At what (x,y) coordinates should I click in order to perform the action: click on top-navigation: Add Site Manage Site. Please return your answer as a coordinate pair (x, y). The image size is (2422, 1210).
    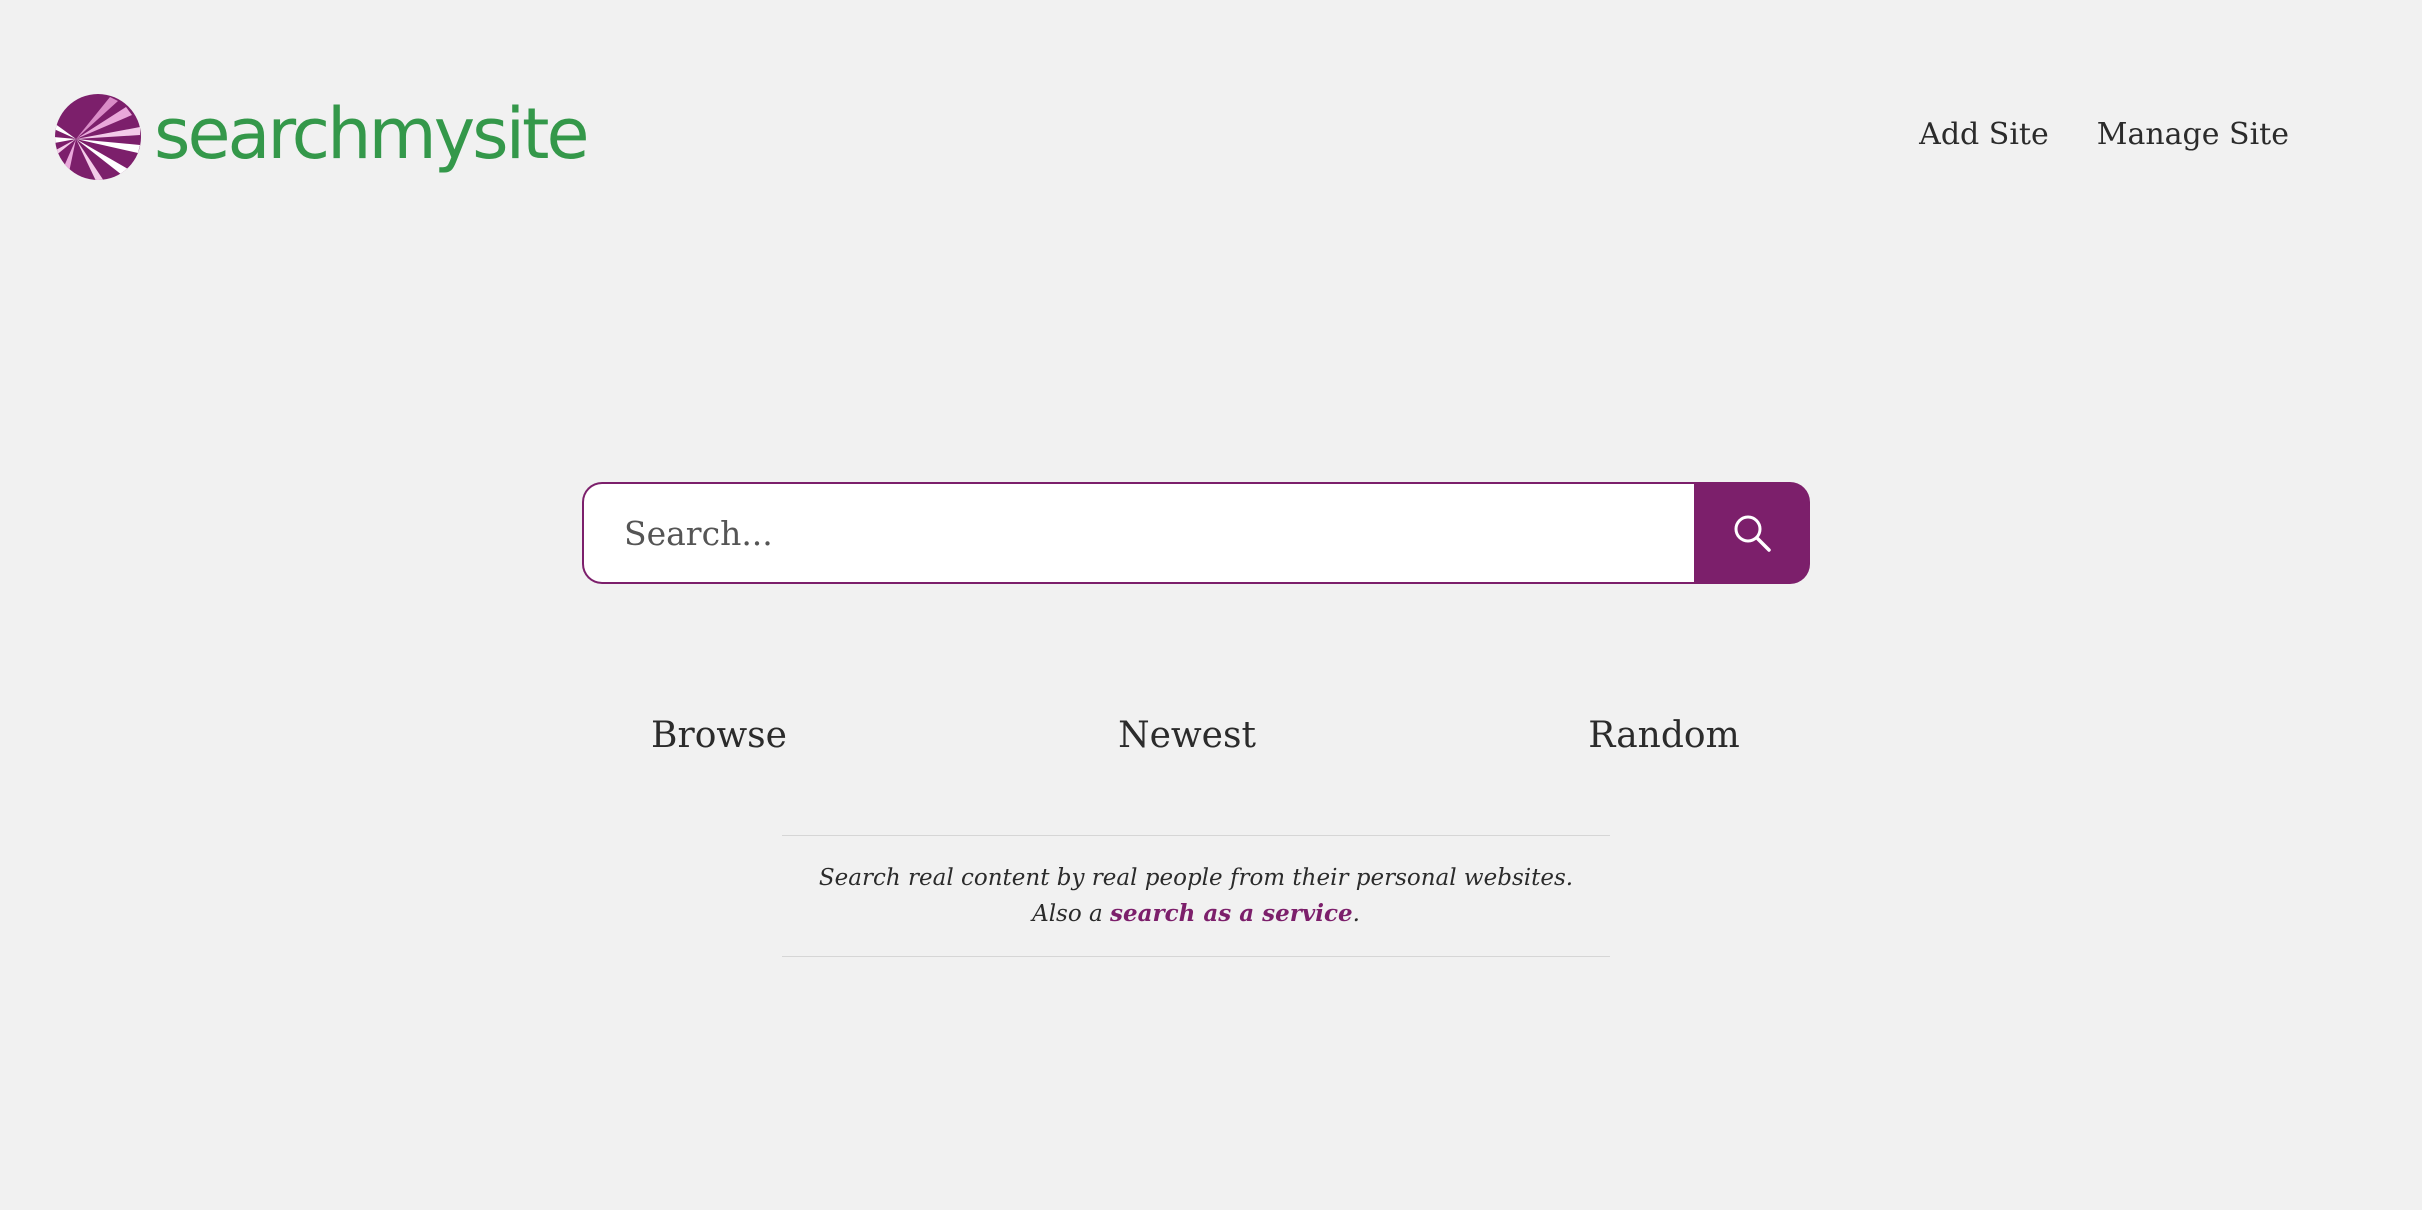
    Looking at the image, I should click on (2104, 135).